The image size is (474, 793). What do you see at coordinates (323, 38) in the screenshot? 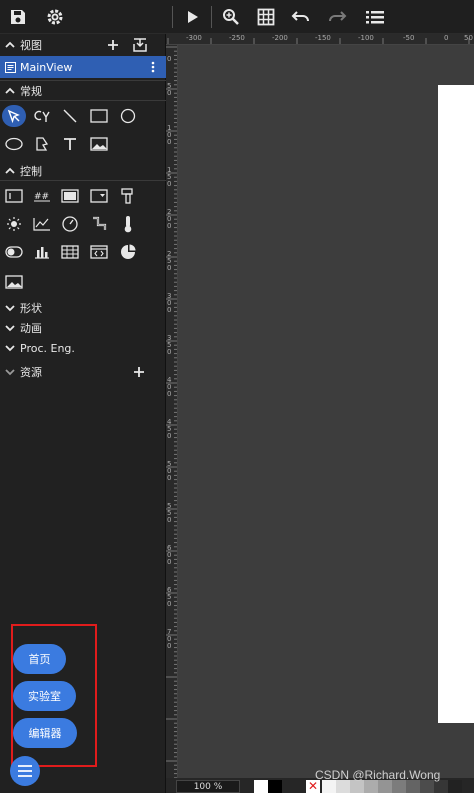
I see `ruler-label: -150` at bounding box center [323, 38].